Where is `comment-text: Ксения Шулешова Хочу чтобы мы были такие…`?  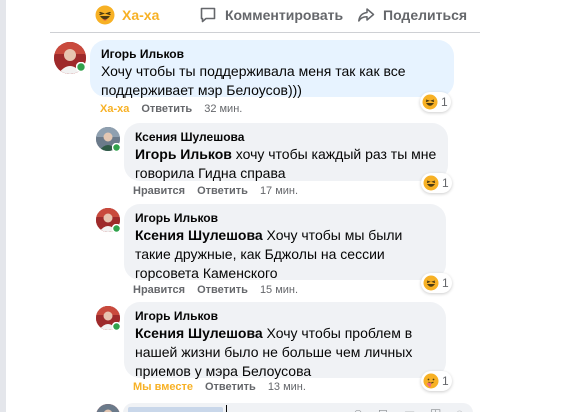 comment-text: Ксения Шулешова Хочу чтобы мы были такие… is located at coordinates (285, 254).